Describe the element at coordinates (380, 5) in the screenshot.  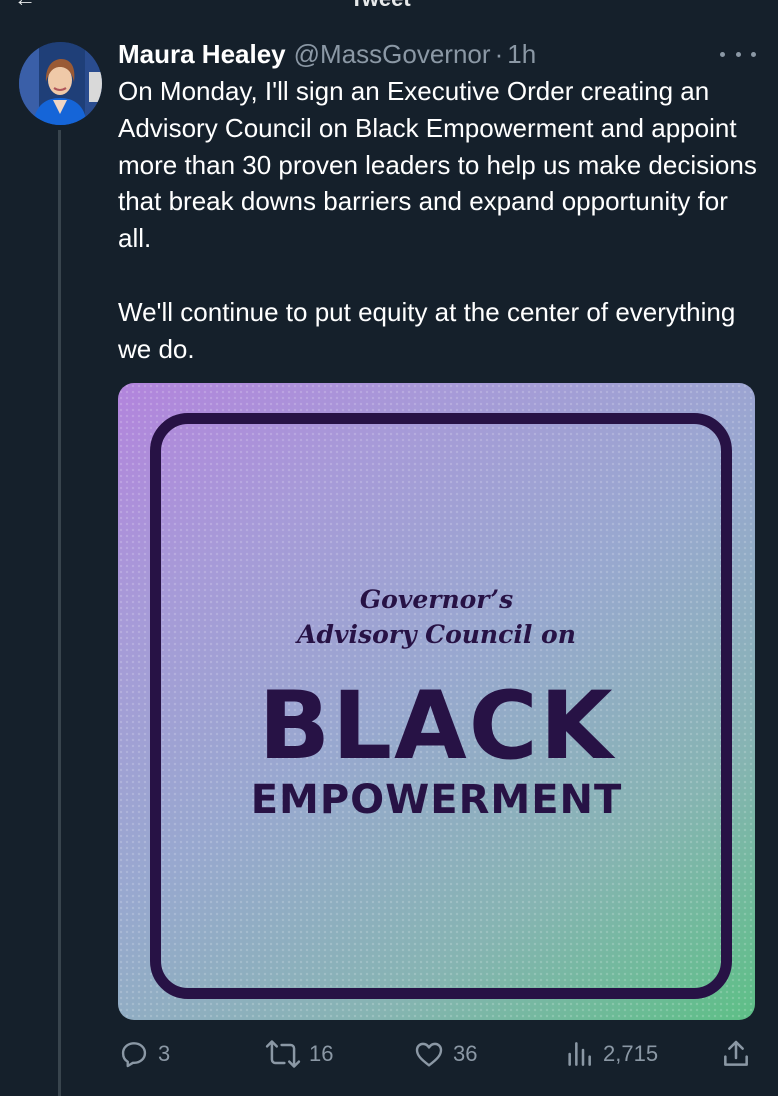
I see `top-bar-title: Tweet` at that location.